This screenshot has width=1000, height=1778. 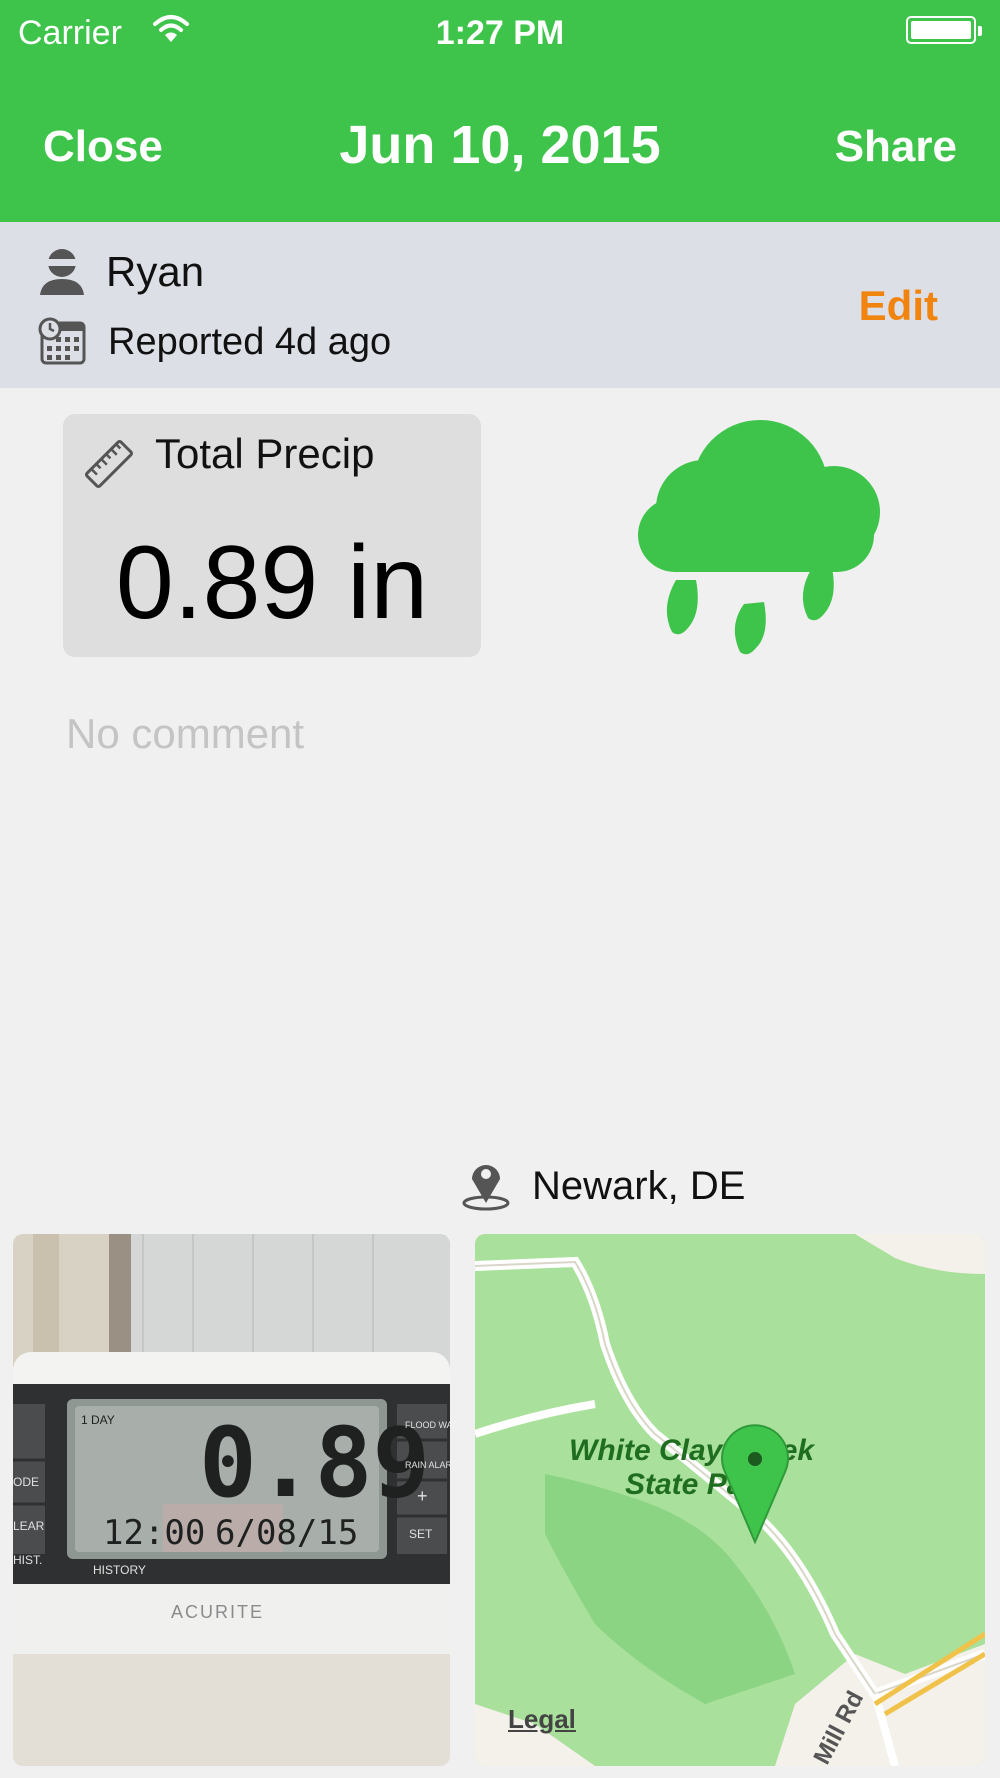 I want to click on status-time: 1:27 PM, so click(x=500, y=33).